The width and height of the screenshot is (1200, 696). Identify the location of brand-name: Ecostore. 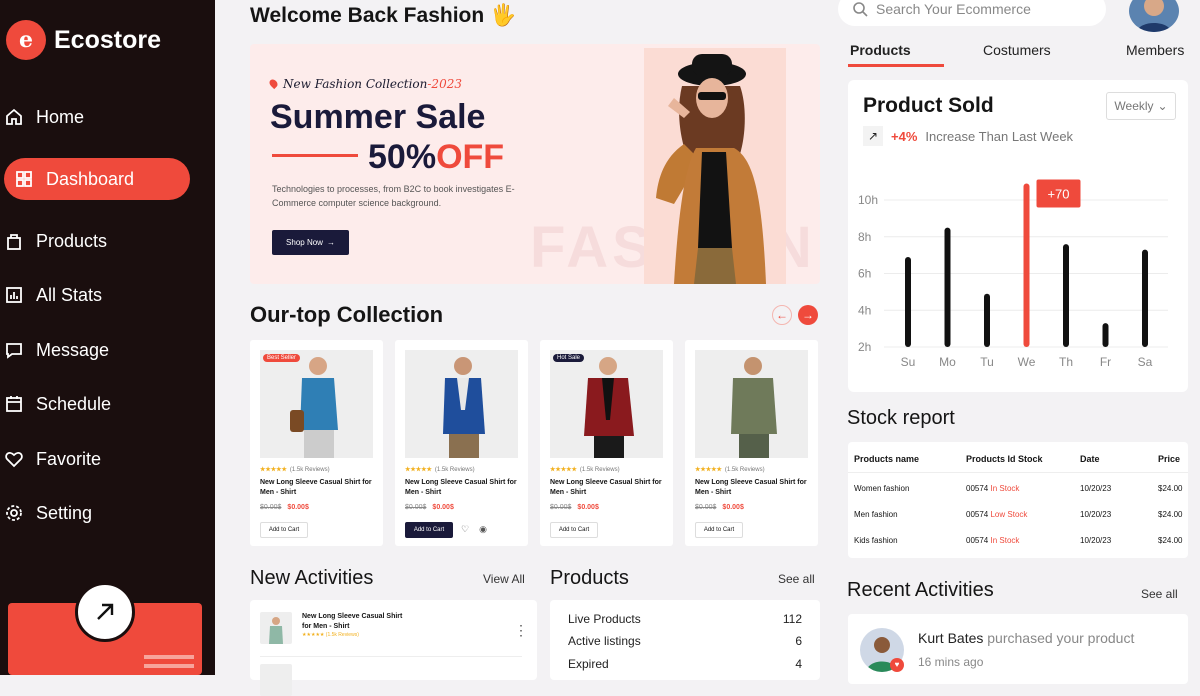
(107, 39).